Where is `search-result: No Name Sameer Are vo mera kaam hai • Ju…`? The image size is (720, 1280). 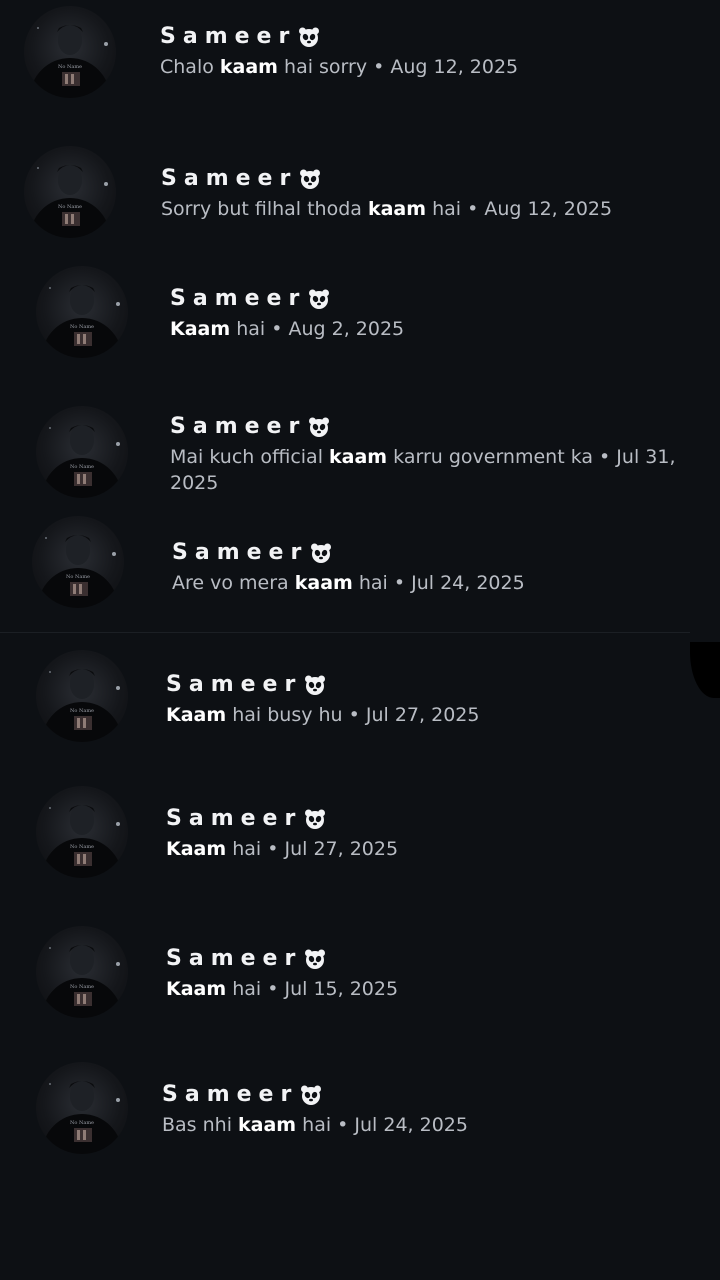
search-result: No Name Sameer Are vo mera kaam hai • Ju… is located at coordinates (360, 571).